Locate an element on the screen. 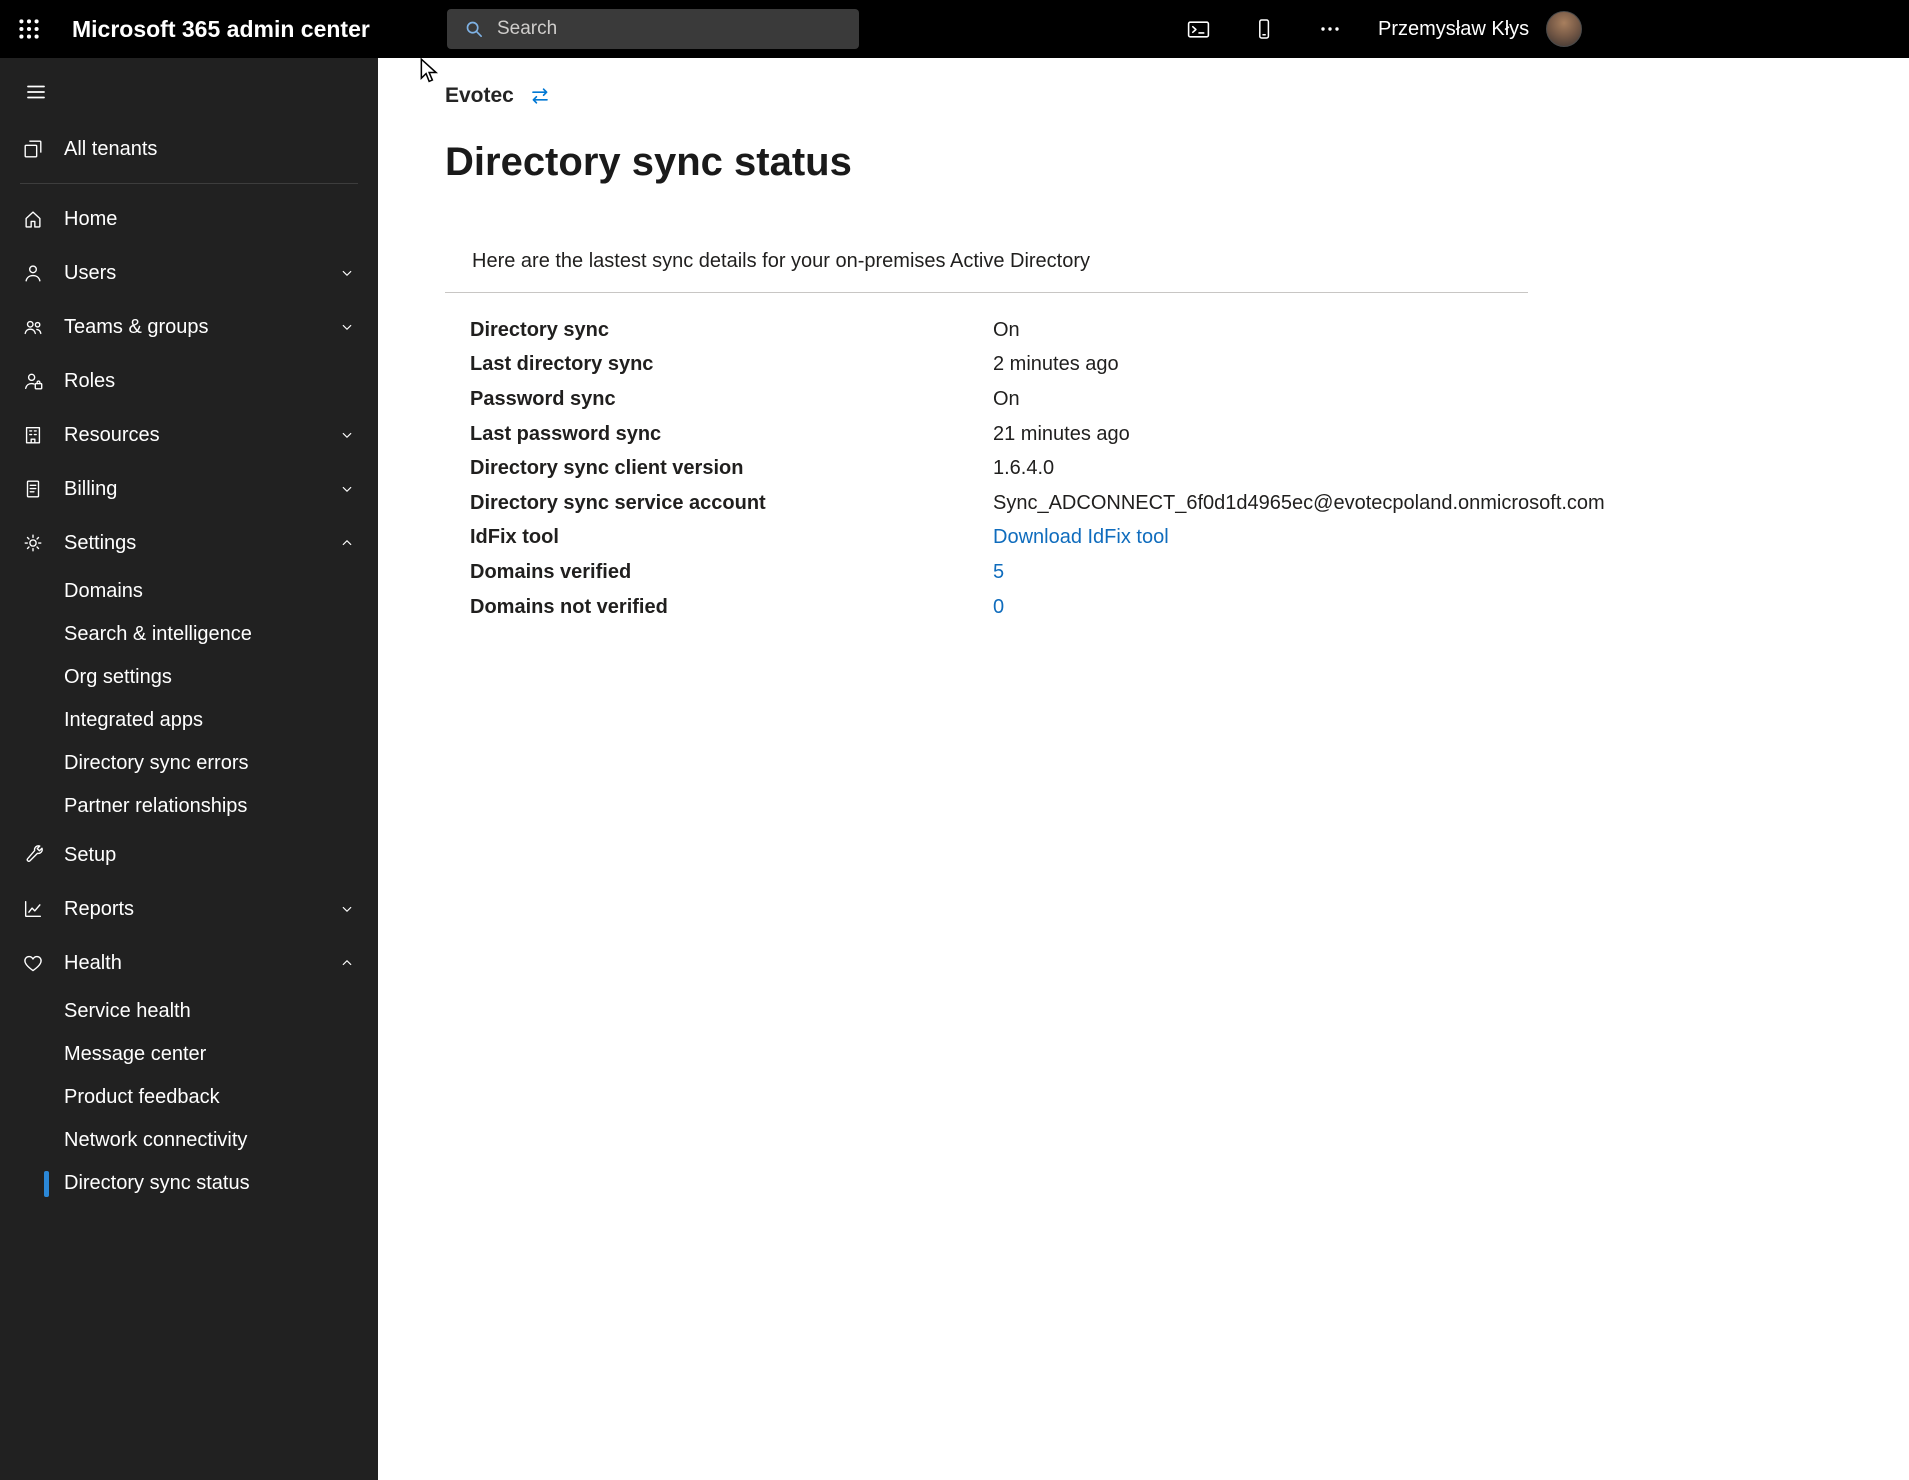 The image size is (1909, 1480). sidebar-item-home: Home is located at coordinates (189, 219).